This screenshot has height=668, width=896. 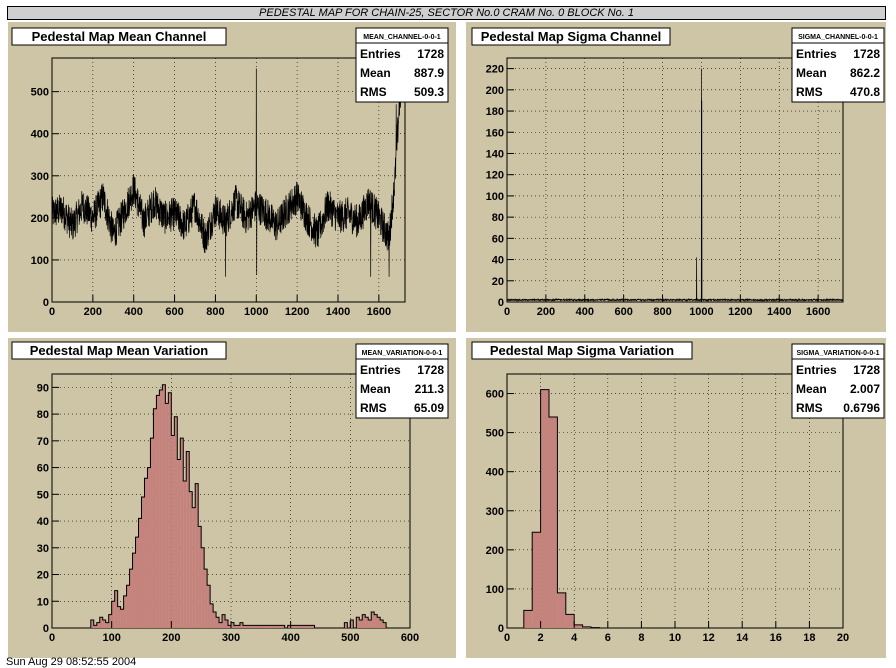 I want to click on stats-value: 470.8, so click(x=865, y=92).